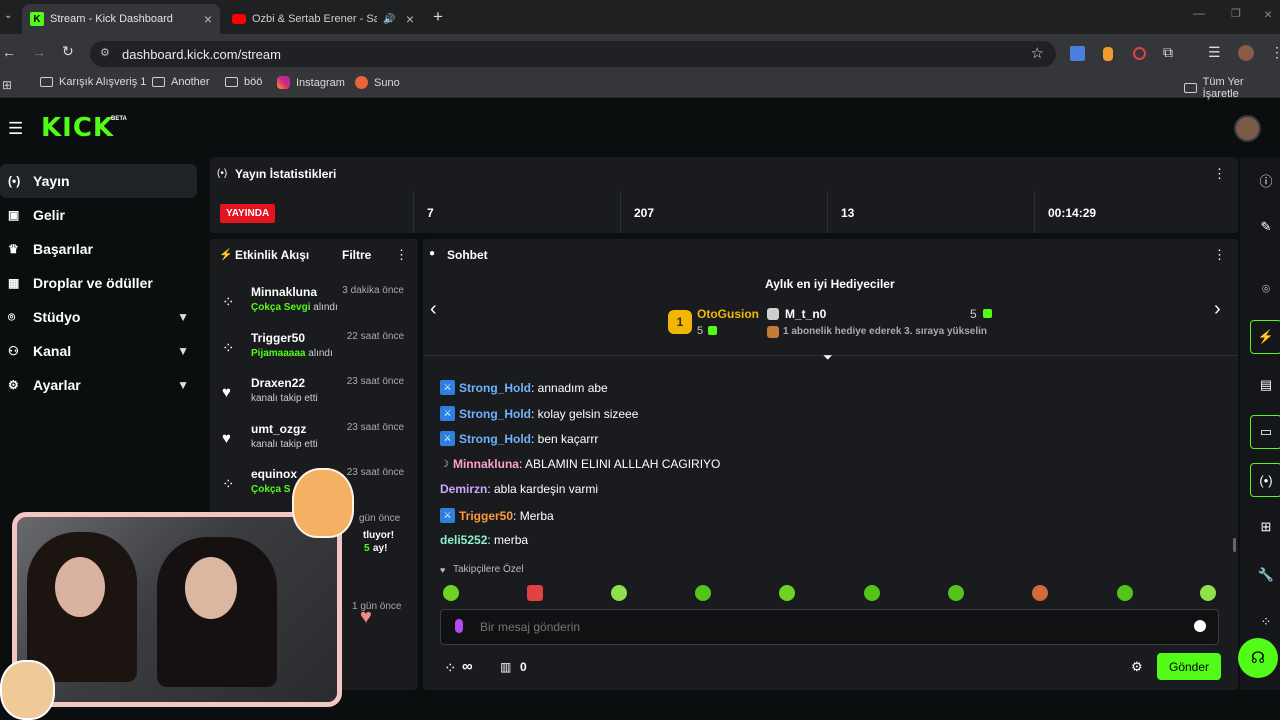 This screenshot has width=1280, height=720. I want to click on gift-sub-icon, so click(712, 330).